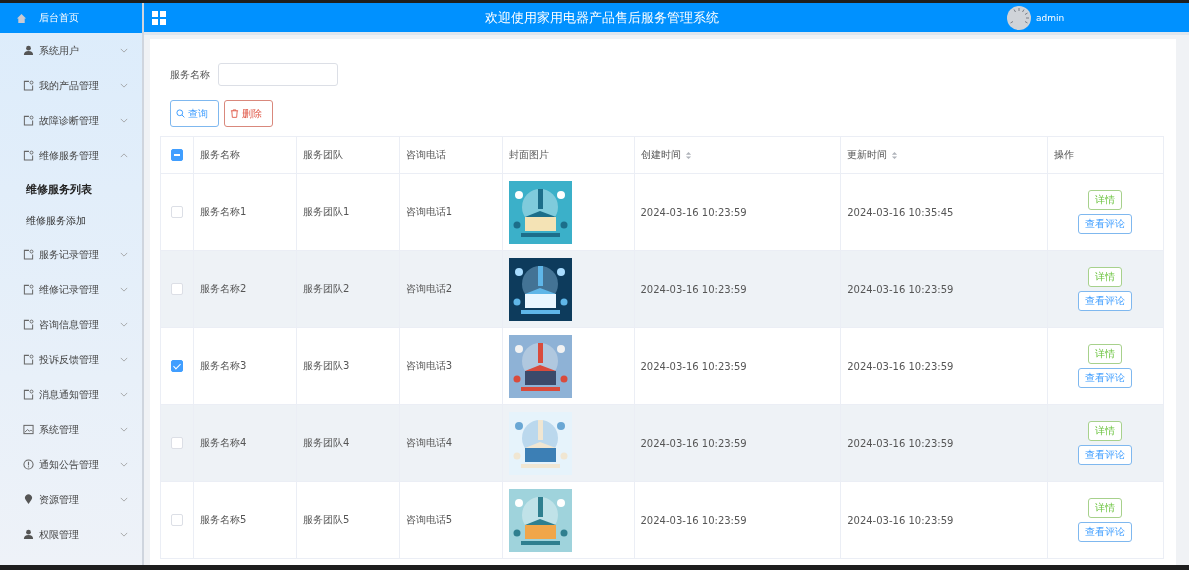  I want to click on column-title: 咨询电话, so click(425, 154).